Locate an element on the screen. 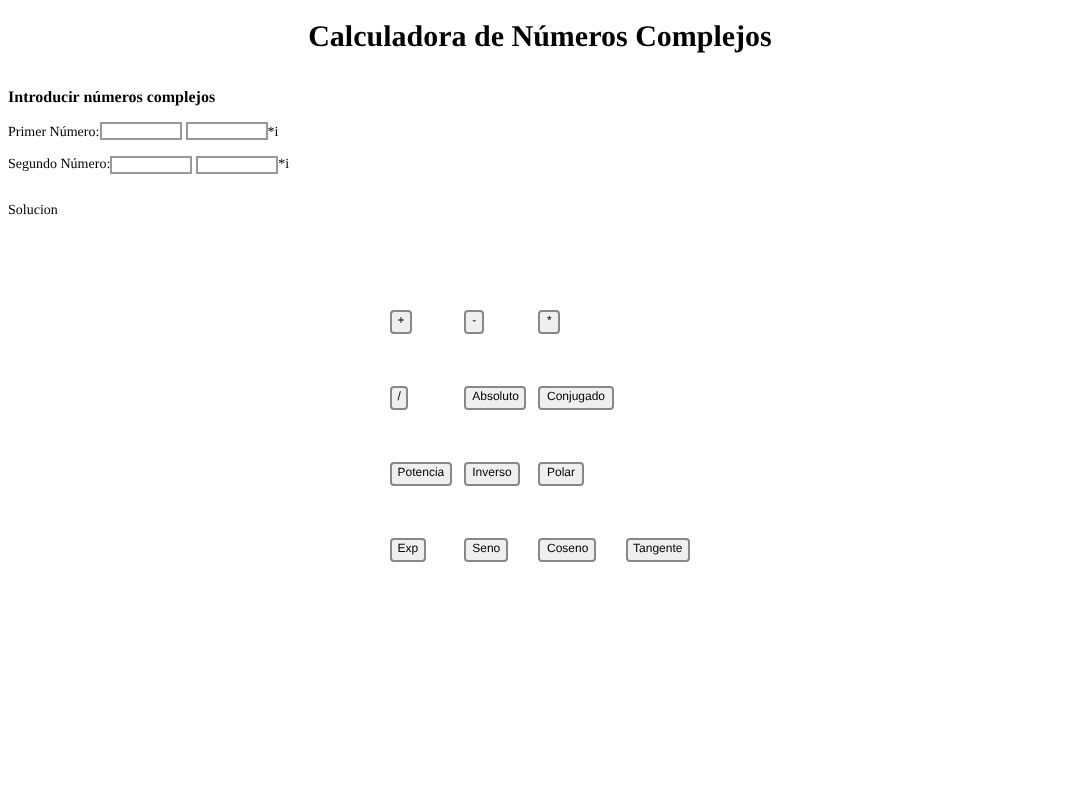  page-title: Calculadora de Números Complejos is located at coordinates (540, 39).